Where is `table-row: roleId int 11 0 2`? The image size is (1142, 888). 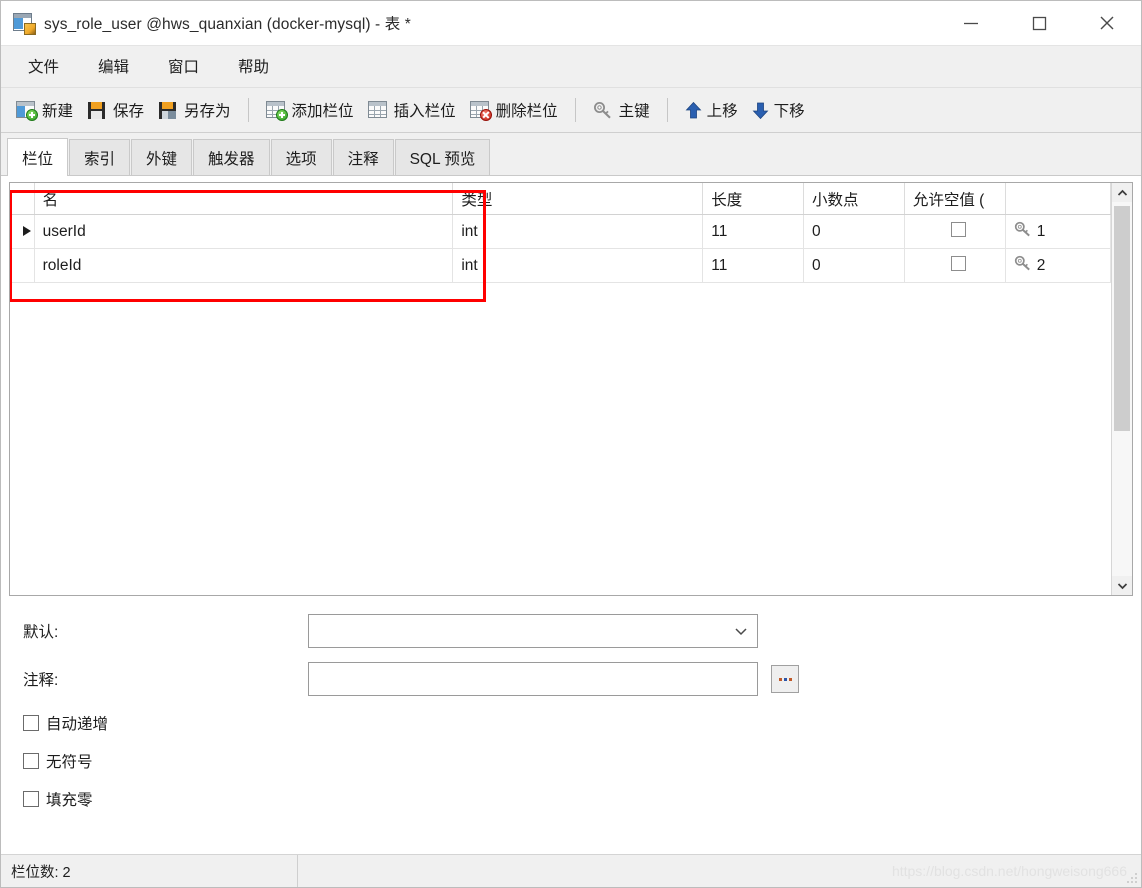
table-row: roleId int 11 0 2 is located at coordinates (560, 265).